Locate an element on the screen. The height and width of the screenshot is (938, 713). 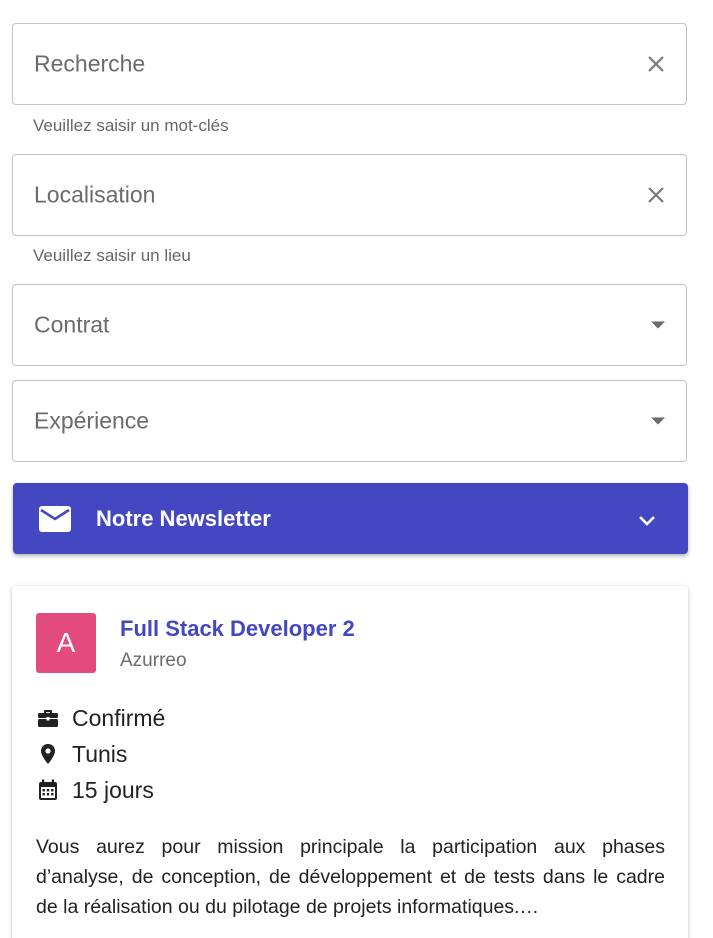
newsletter-title: Notre Newsletter is located at coordinates (183, 518).